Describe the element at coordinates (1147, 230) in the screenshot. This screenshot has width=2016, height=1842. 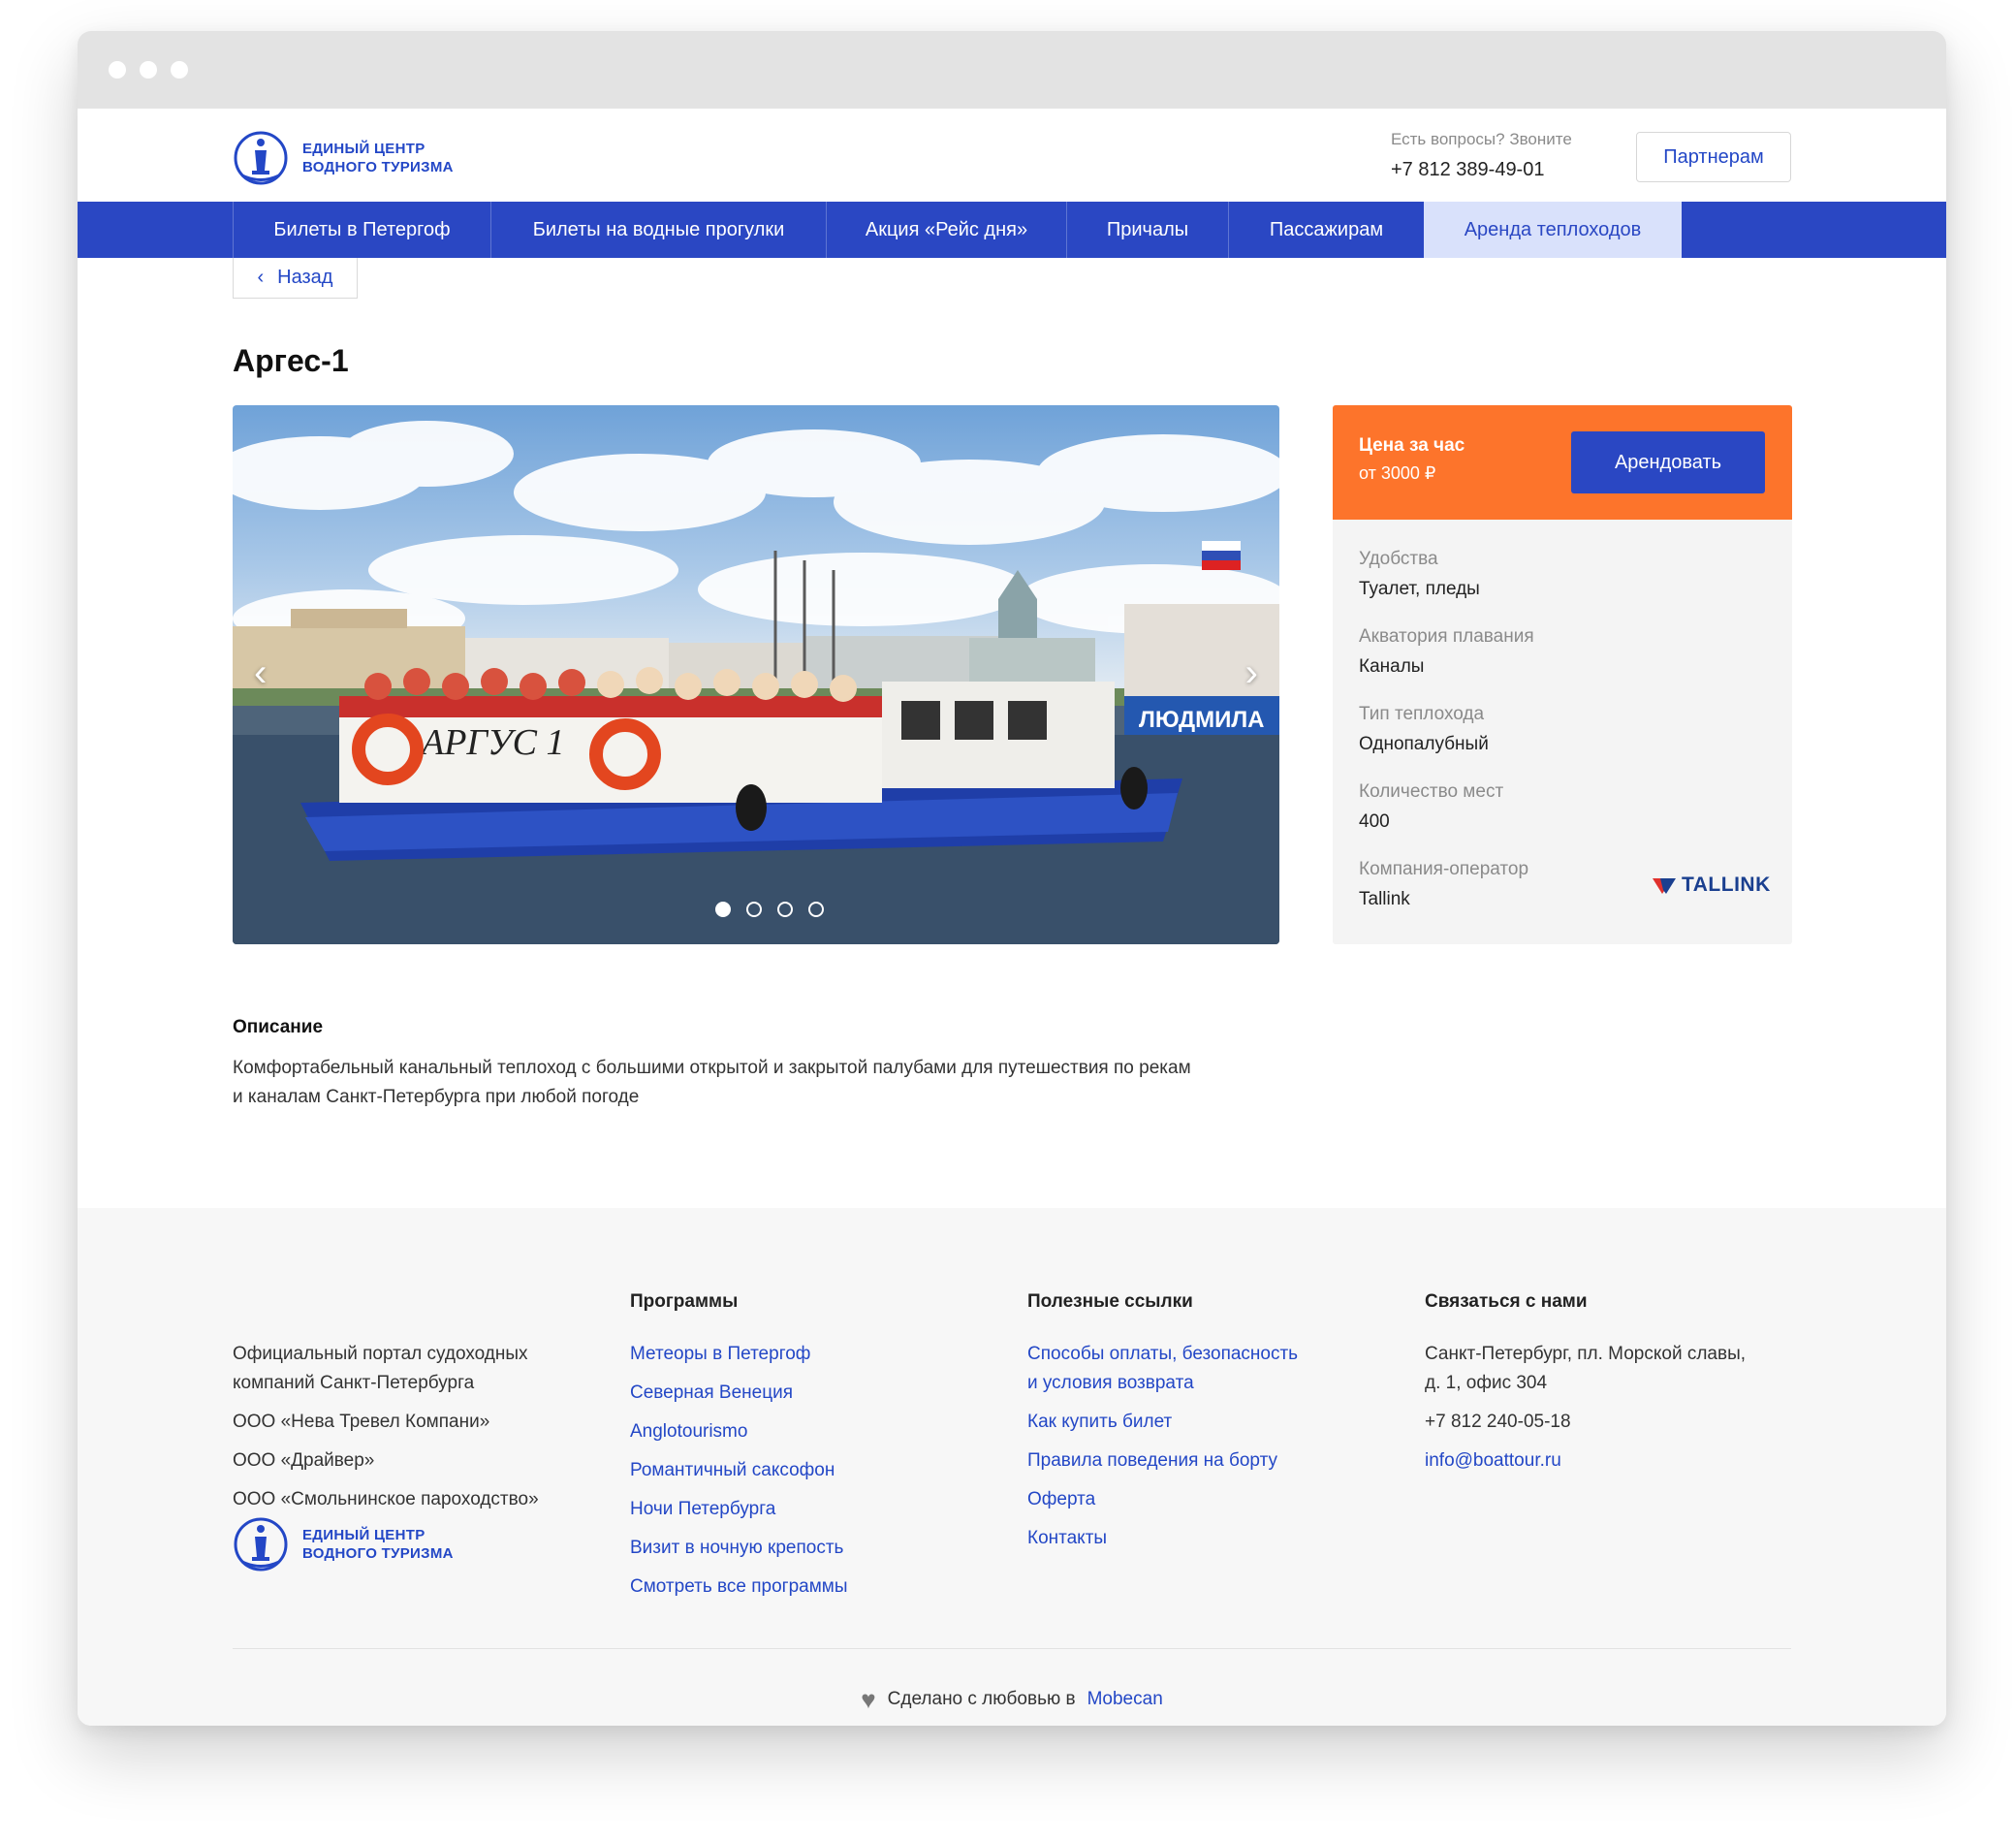
I see `nav-item-piers: Причалы` at that location.